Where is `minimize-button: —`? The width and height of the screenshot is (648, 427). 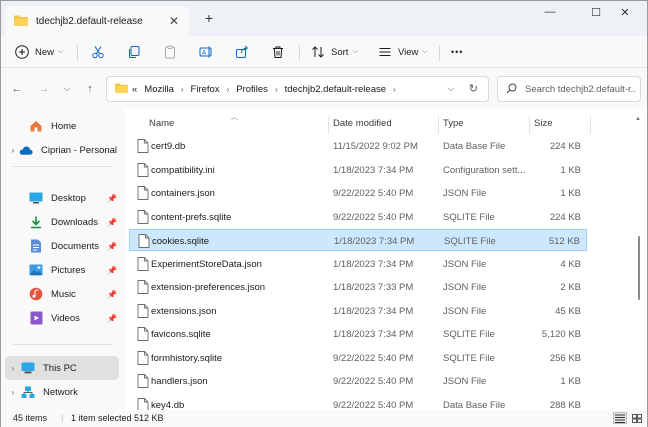
minimize-button: — is located at coordinates (550, 12).